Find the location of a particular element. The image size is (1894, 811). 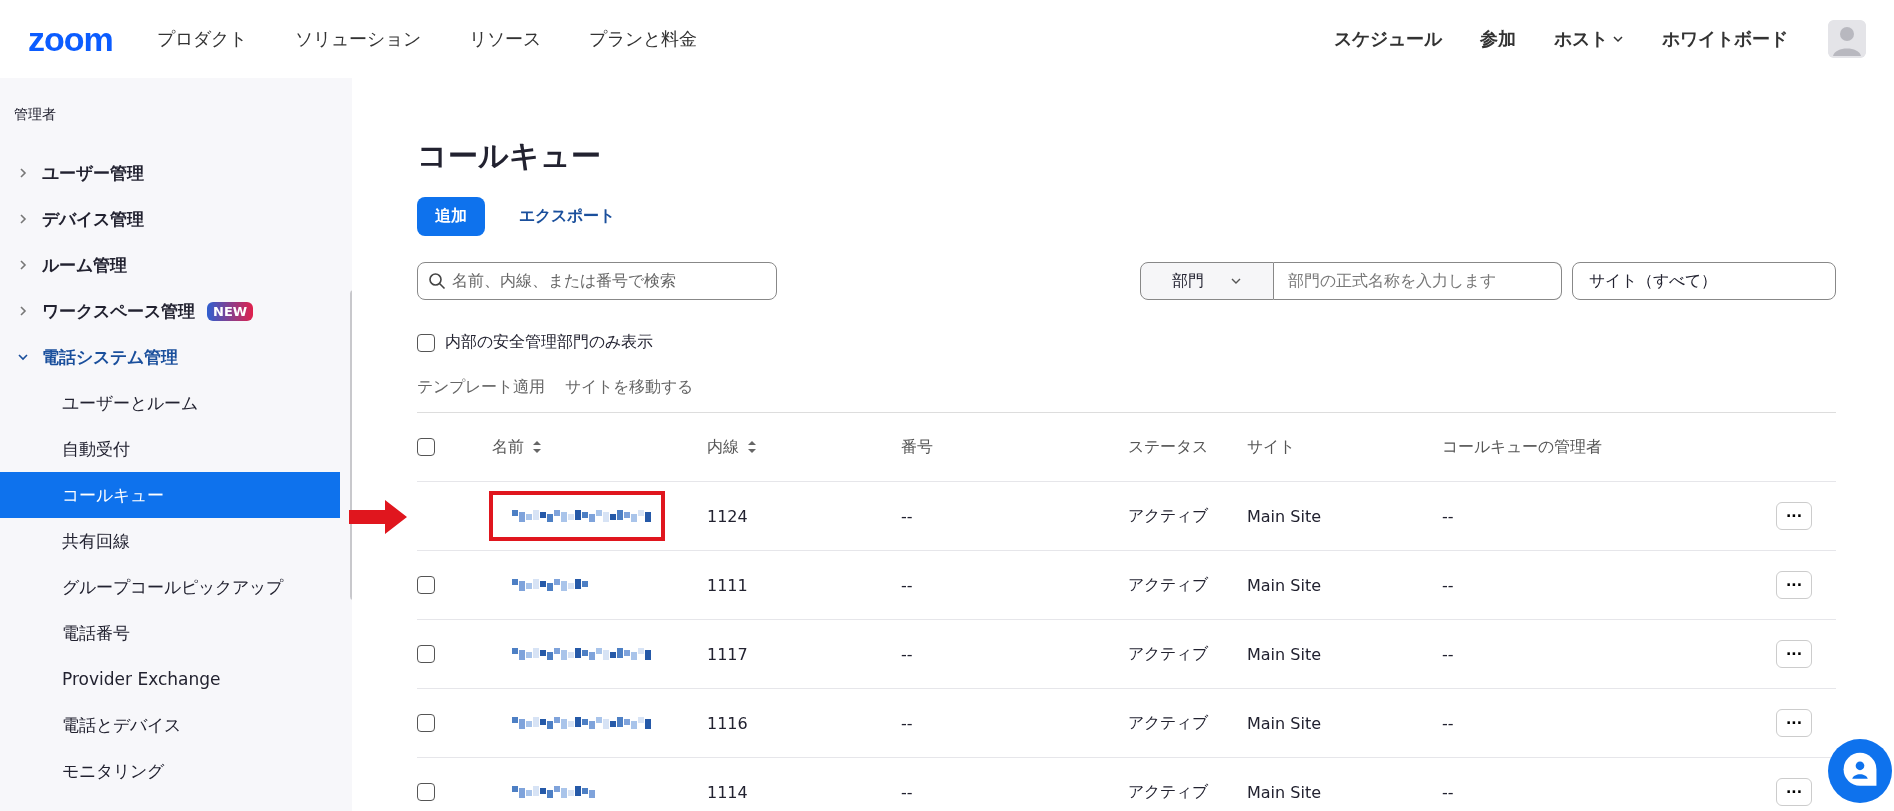

nav-link: 参加 is located at coordinates (1498, 39).